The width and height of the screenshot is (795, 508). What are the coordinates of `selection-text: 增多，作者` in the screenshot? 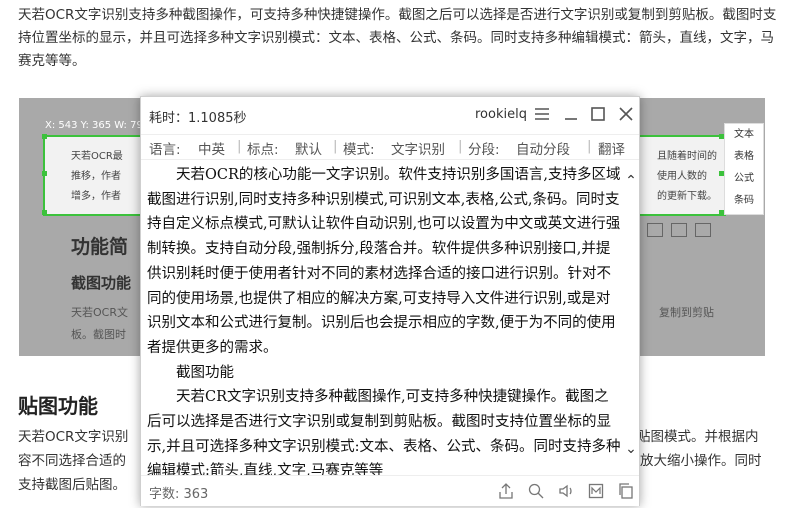 It's located at (96, 196).